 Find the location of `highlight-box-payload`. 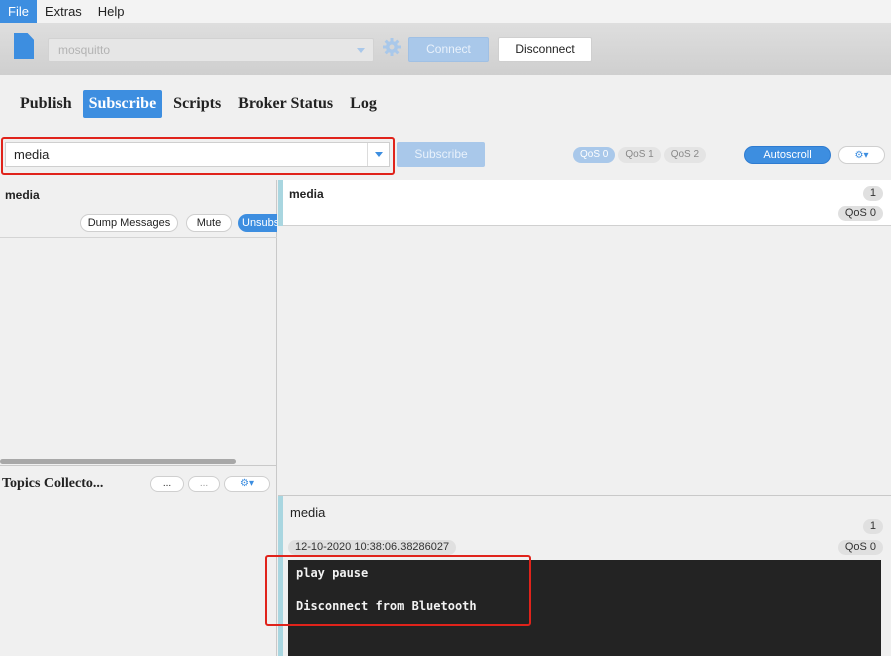

highlight-box-payload is located at coordinates (398, 590).